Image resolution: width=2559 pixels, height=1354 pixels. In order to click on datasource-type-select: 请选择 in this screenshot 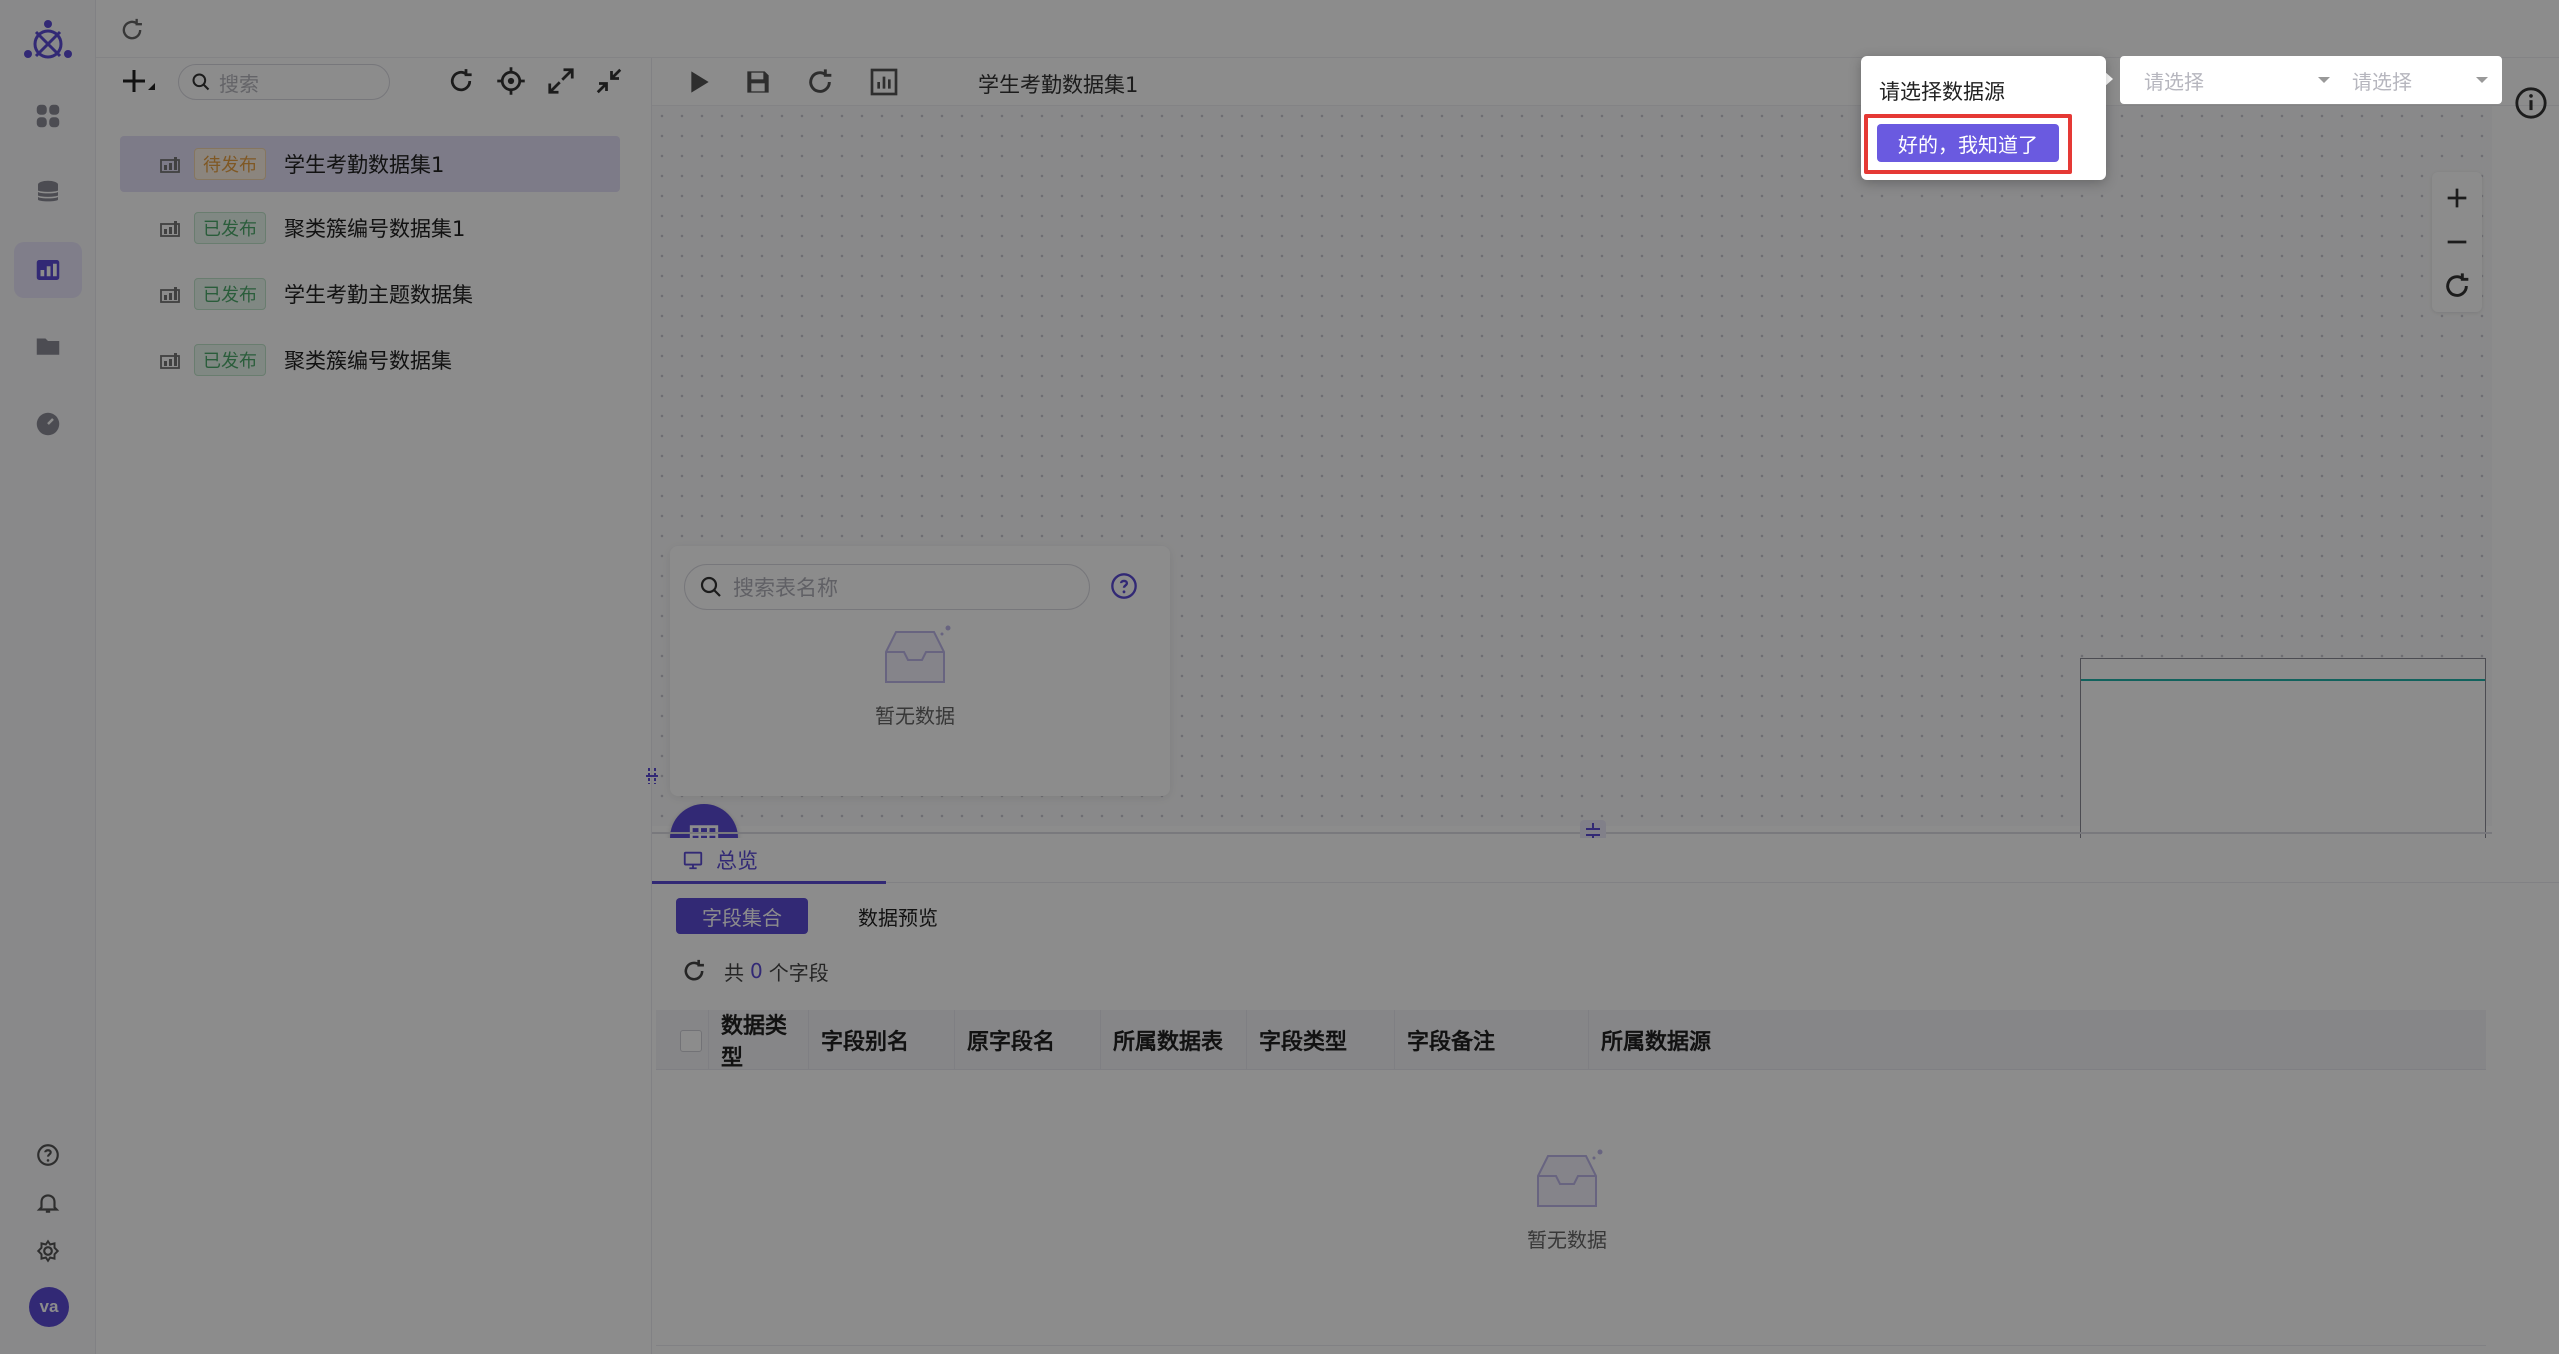, I will do `click(2237, 80)`.